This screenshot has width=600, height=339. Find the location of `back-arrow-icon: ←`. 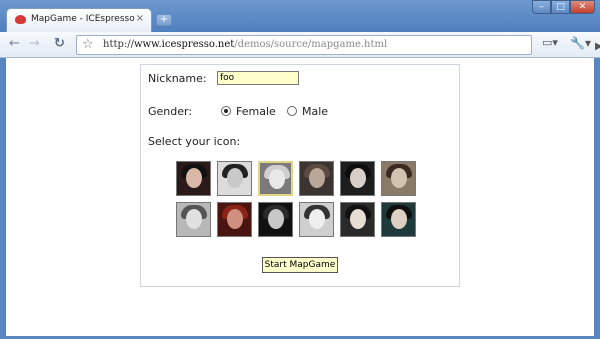

back-arrow-icon: ← is located at coordinates (14, 44).